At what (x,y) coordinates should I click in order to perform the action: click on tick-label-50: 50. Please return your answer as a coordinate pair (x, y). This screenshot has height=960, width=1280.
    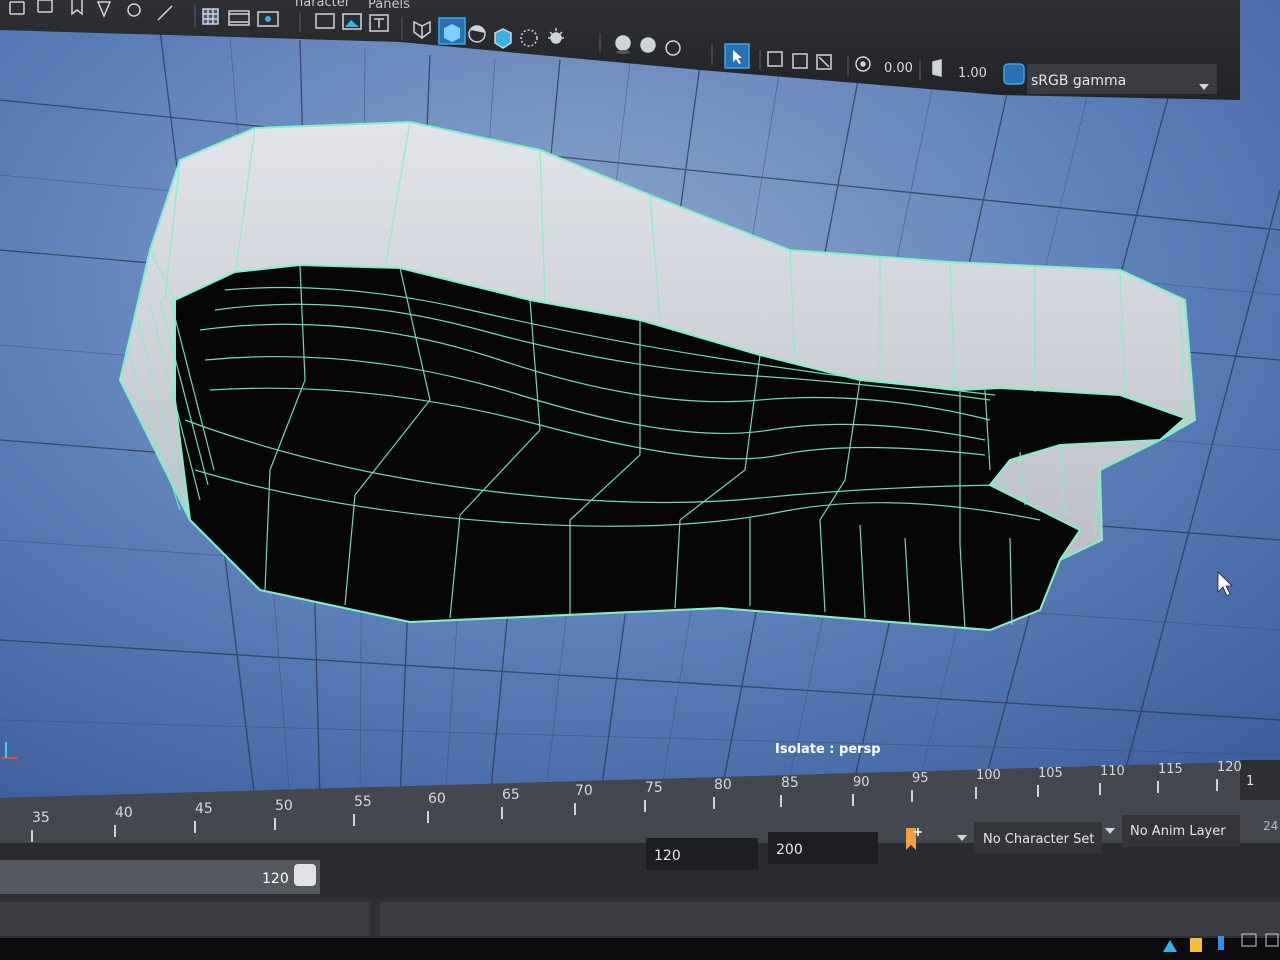
    Looking at the image, I should click on (284, 806).